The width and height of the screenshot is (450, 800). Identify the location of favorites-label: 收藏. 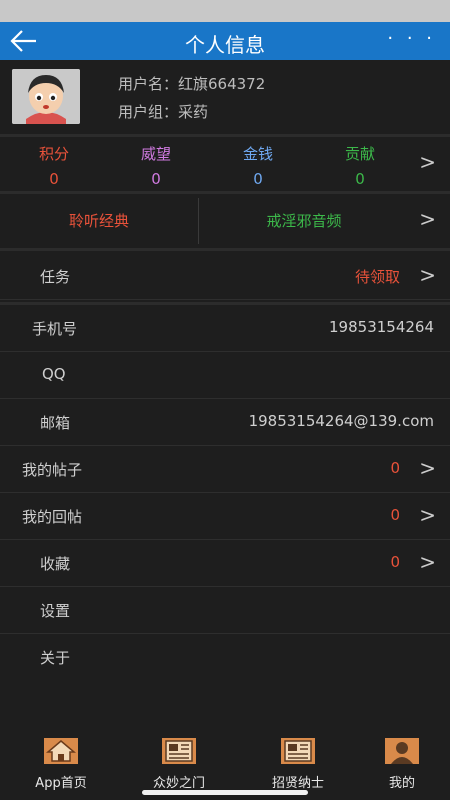
(55, 564).